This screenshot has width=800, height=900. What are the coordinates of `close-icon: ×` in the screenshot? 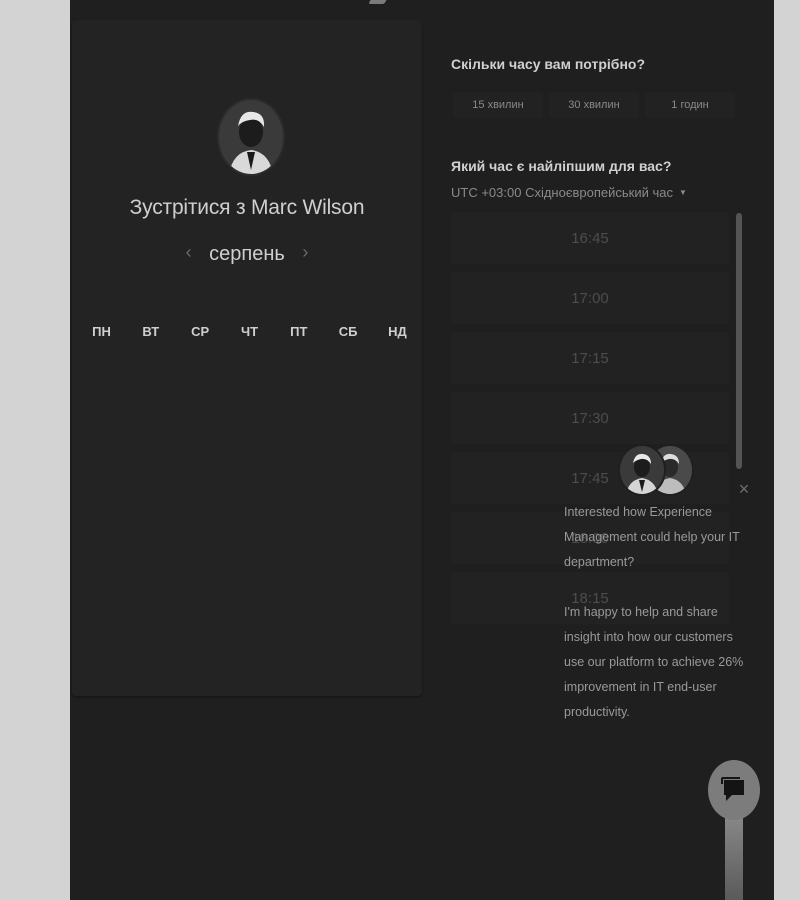 It's located at (744, 489).